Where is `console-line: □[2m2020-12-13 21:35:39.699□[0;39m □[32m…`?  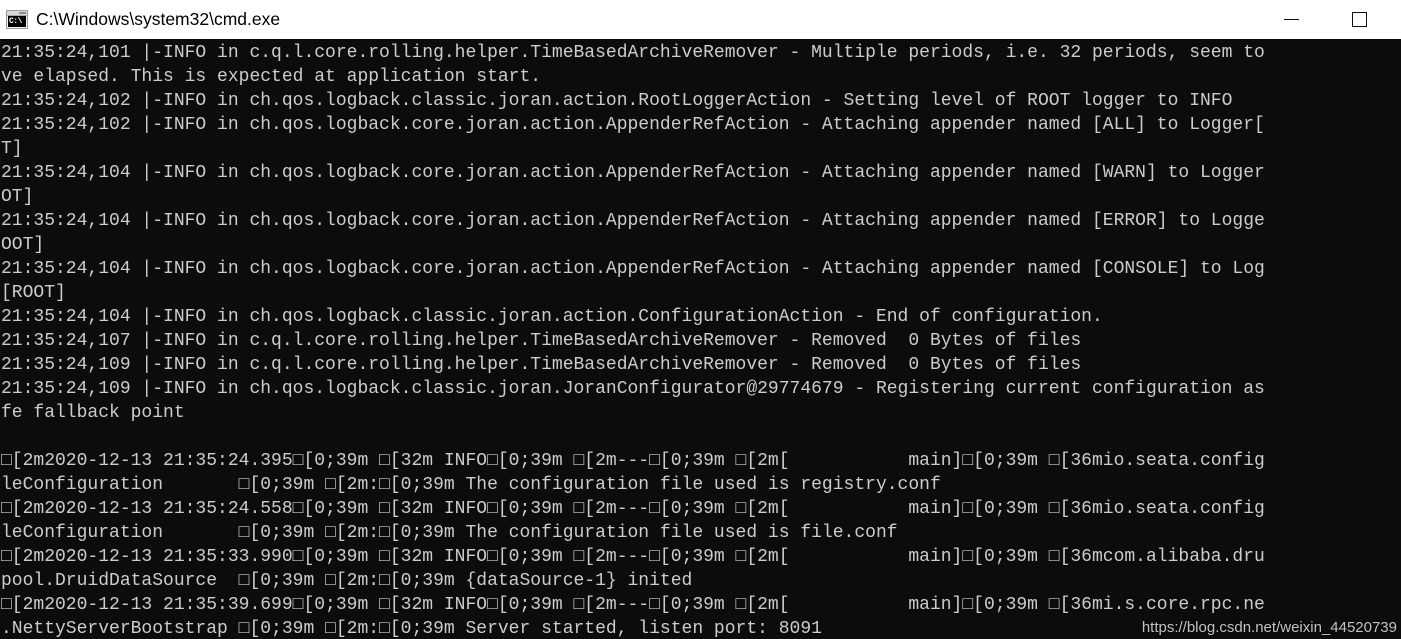 console-line: □[2m2020-12-13 21:35:39.699□[0;39m □[32m… is located at coordinates (633, 605).